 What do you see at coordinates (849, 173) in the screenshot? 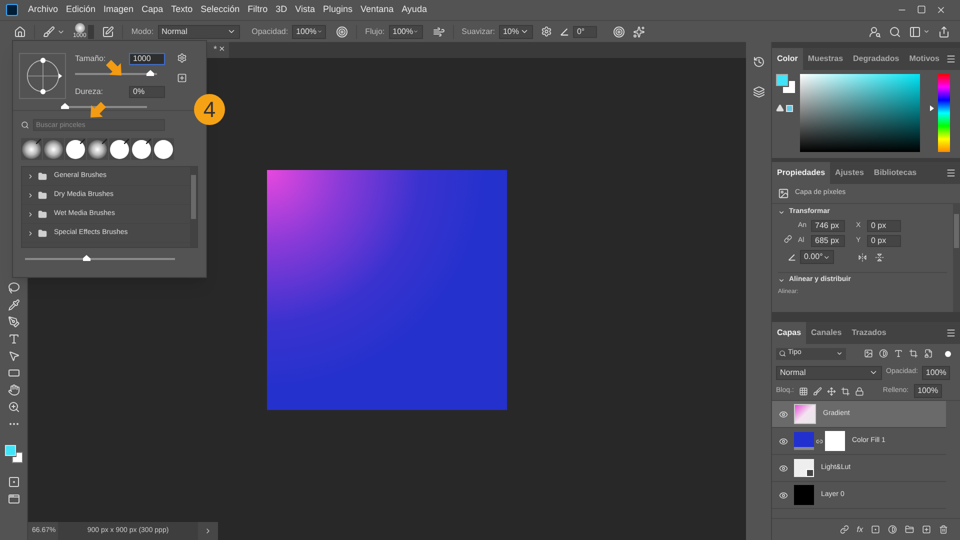
I see `panel-tab: Ajustes` at bounding box center [849, 173].